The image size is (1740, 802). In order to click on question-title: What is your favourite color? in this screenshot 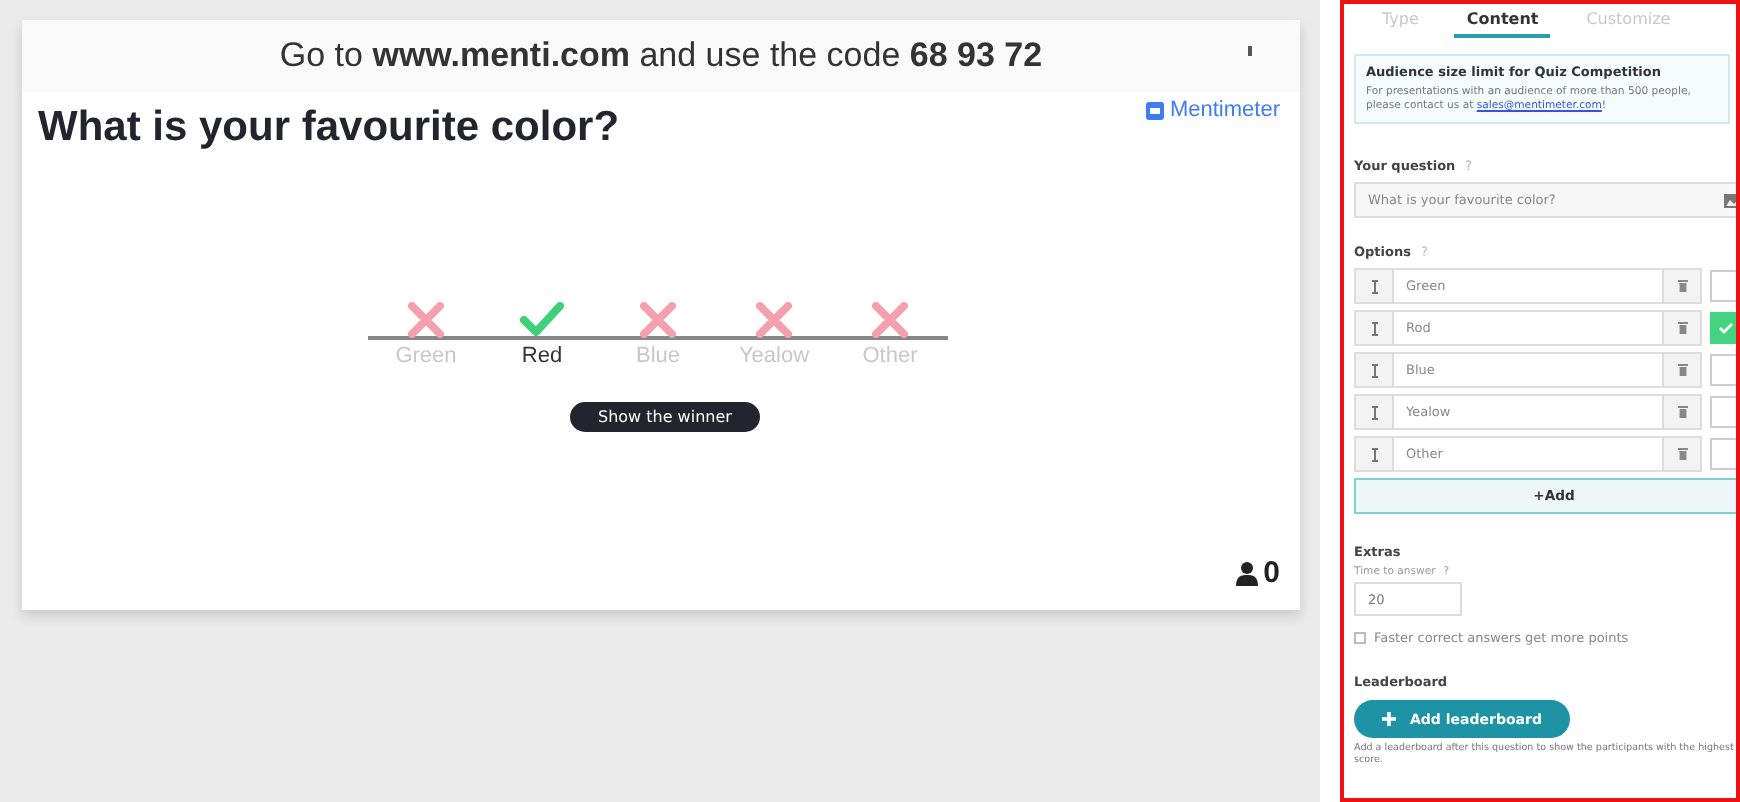, I will do `click(329, 128)`.